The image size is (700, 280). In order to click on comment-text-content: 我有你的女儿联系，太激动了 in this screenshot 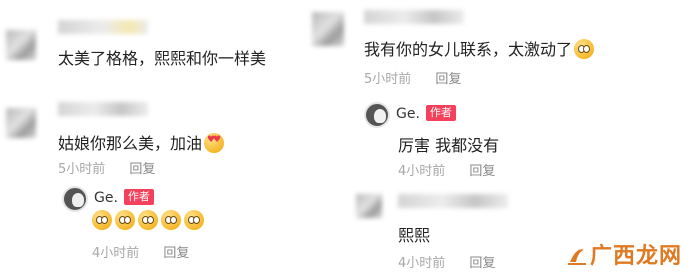, I will do `click(468, 49)`.